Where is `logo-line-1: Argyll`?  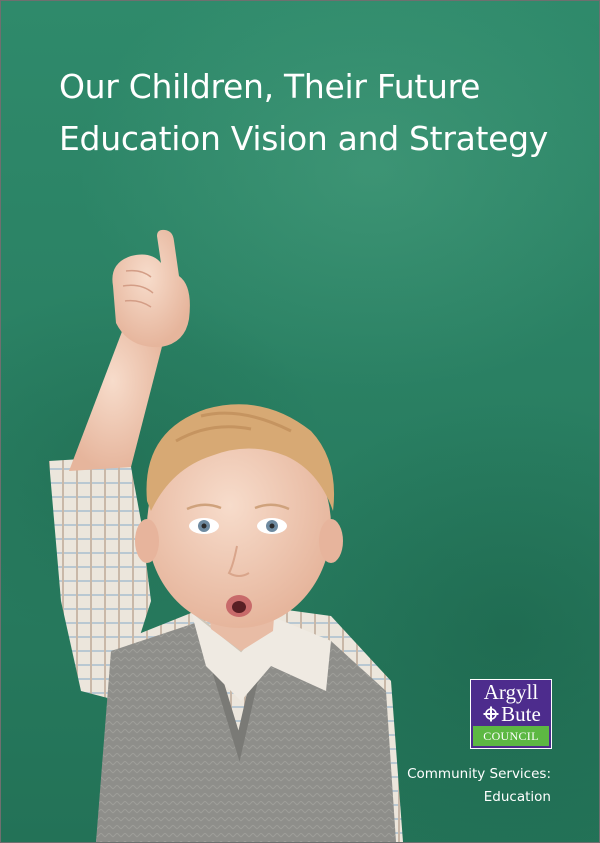 logo-line-1: Argyll is located at coordinates (511, 692).